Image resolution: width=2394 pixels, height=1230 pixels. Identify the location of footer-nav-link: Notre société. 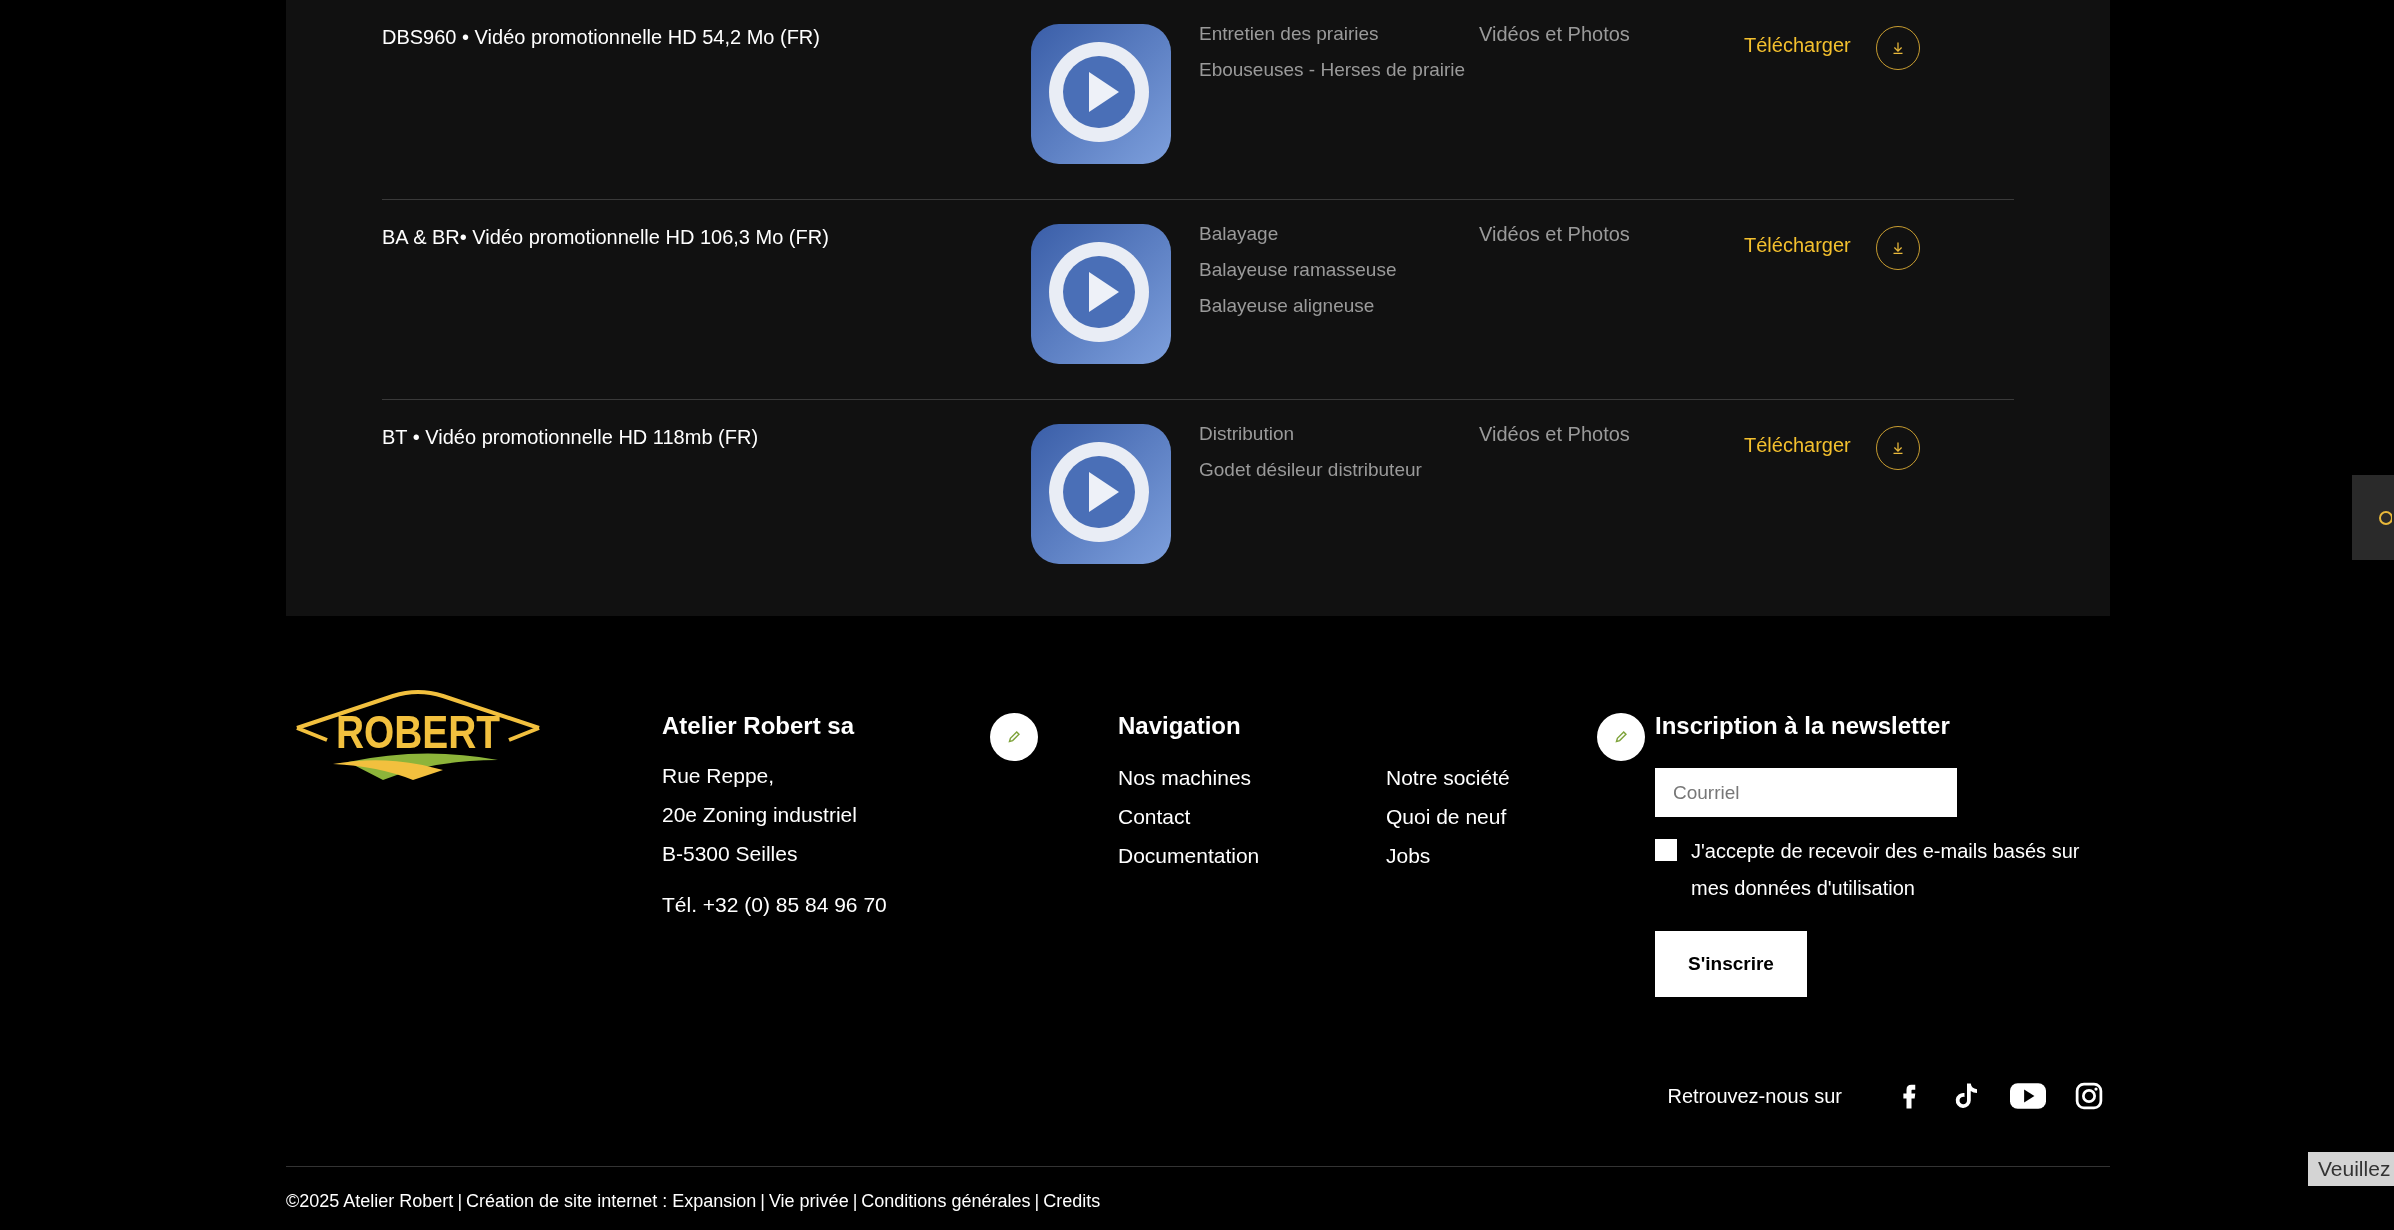
(1520, 777).